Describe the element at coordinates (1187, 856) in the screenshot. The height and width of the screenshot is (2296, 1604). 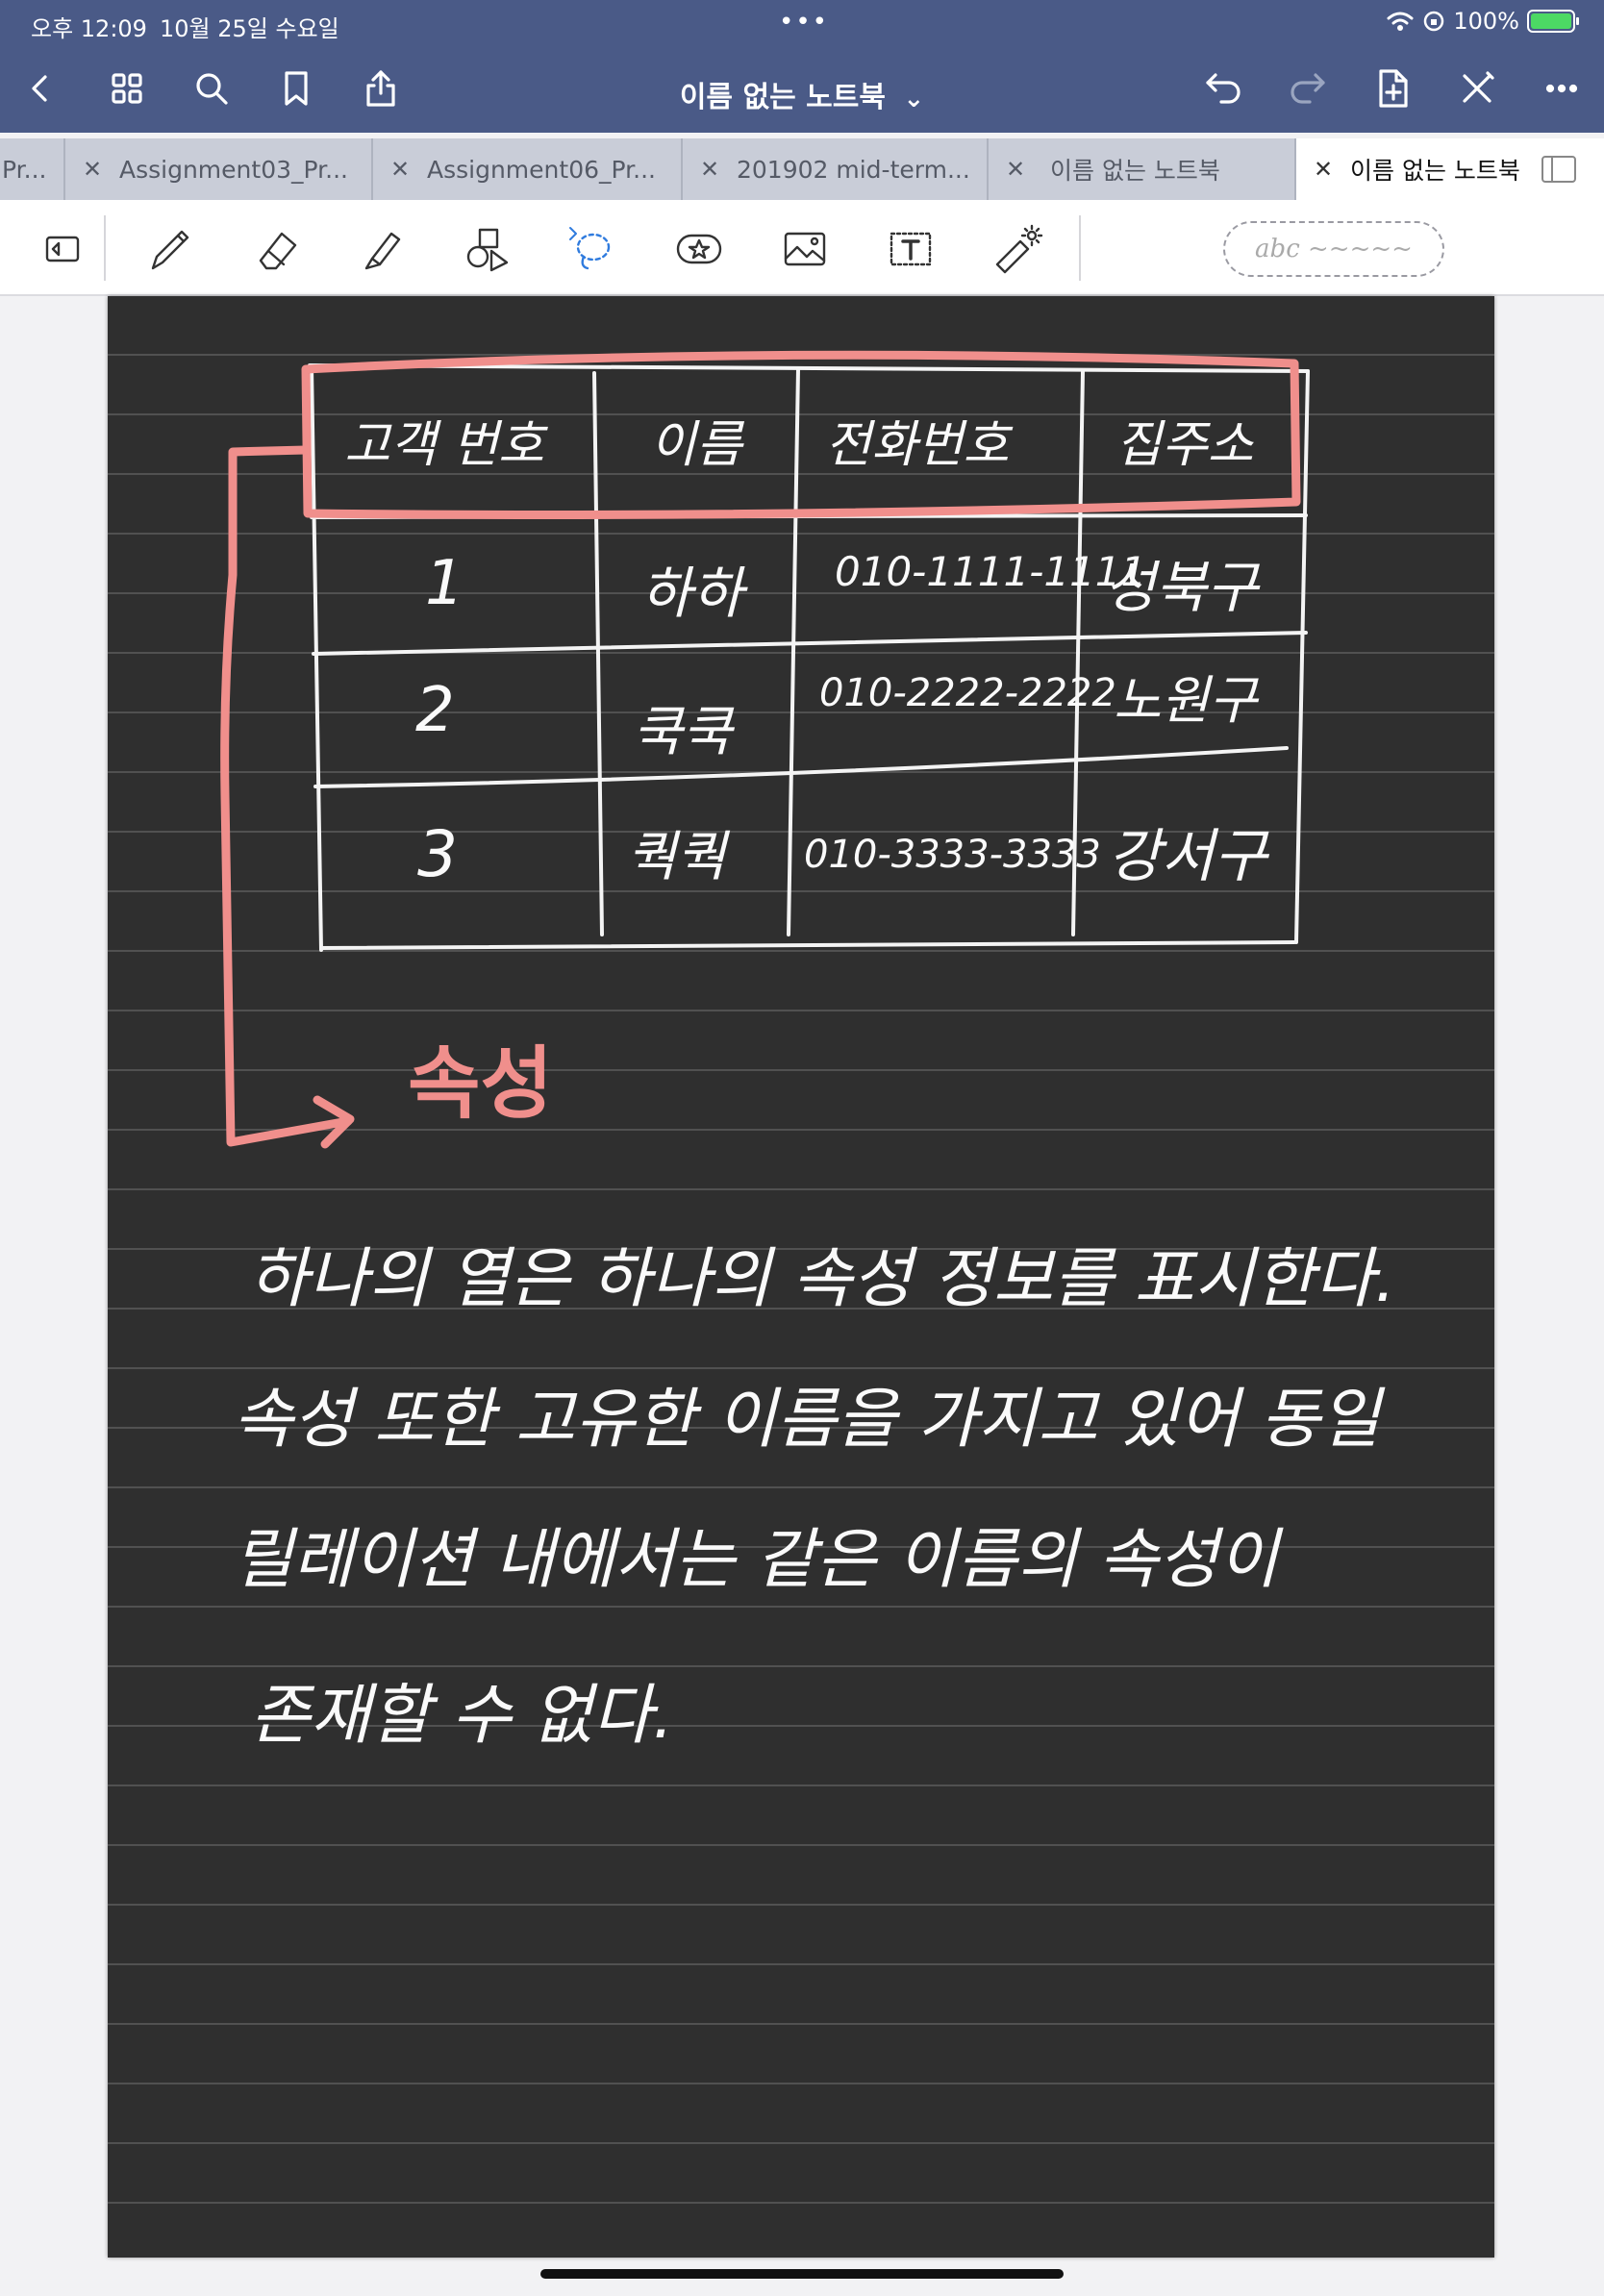
I see `table-cell: 강서구` at that location.